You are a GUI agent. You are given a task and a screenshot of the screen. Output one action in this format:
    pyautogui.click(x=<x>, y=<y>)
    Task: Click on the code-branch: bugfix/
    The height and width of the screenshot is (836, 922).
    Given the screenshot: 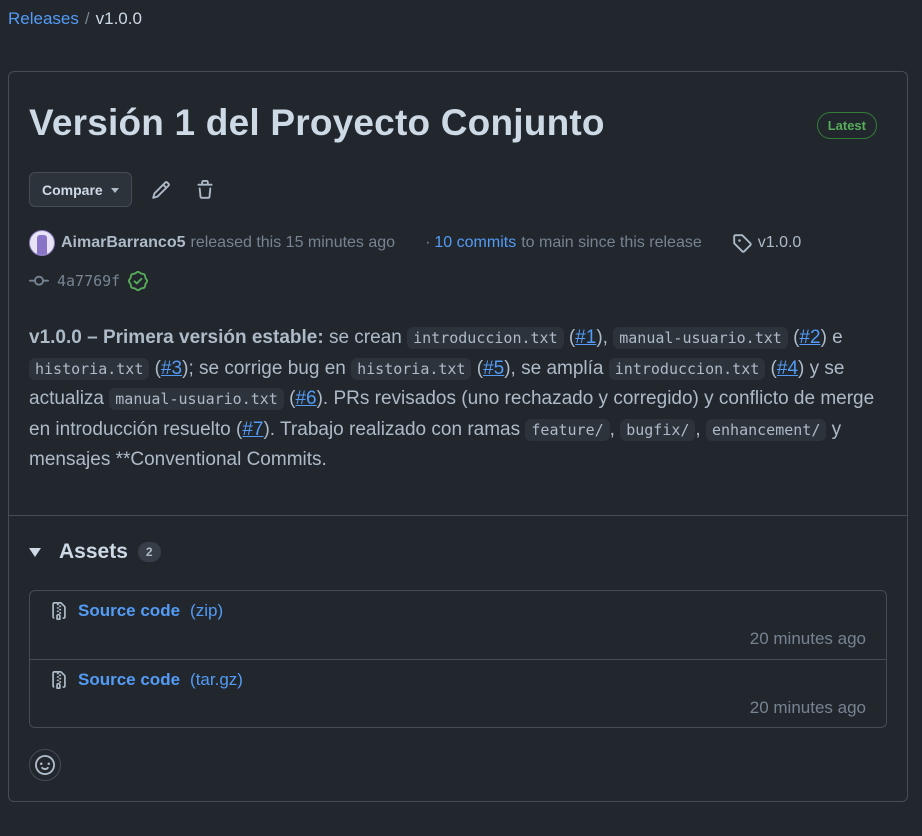 What is the action you would take?
    pyautogui.click(x=658, y=429)
    